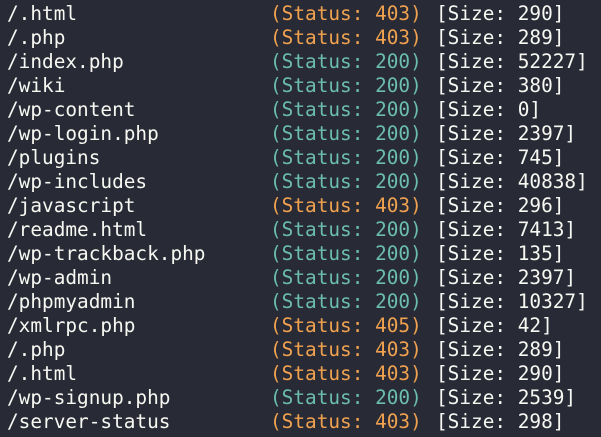  What do you see at coordinates (494, 325) in the screenshot?
I see `result-size: [Size: 42]` at bounding box center [494, 325].